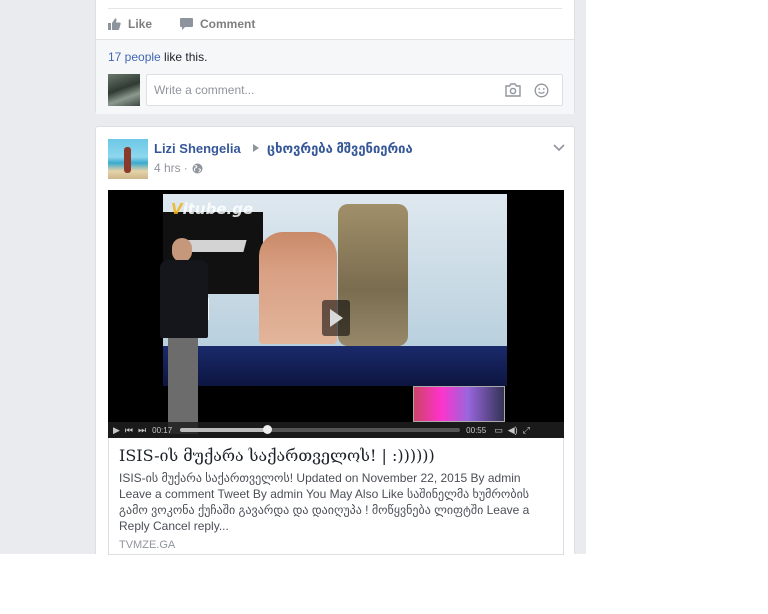 The height and width of the screenshot is (614, 768). What do you see at coordinates (541, 92) in the screenshot?
I see `smiley-icon` at bounding box center [541, 92].